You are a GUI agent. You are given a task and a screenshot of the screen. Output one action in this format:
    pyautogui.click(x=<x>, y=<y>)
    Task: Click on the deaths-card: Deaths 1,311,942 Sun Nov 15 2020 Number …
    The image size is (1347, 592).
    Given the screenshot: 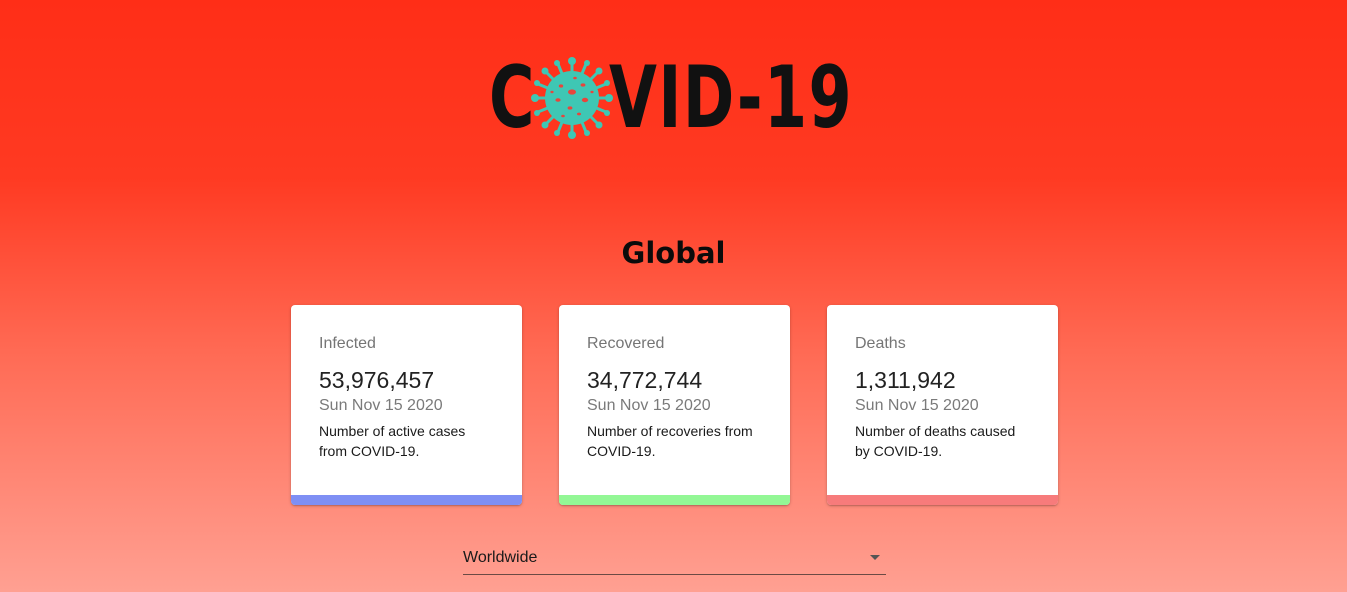 What is the action you would take?
    pyautogui.click(x=942, y=405)
    